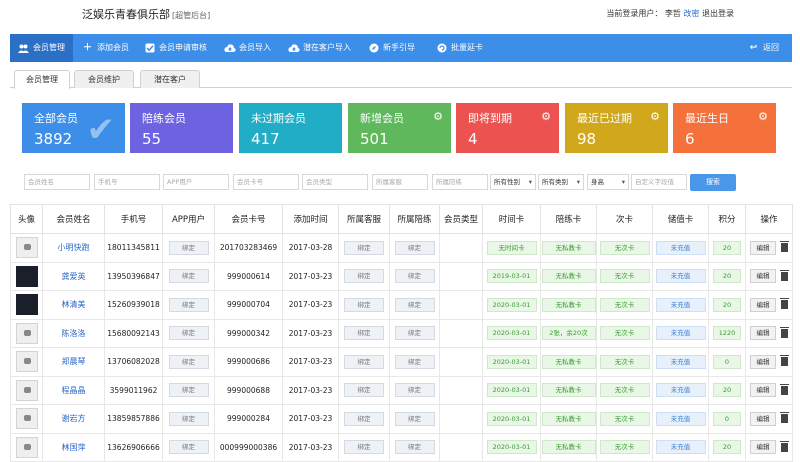  I want to click on change-password-link: 改密, so click(691, 13).